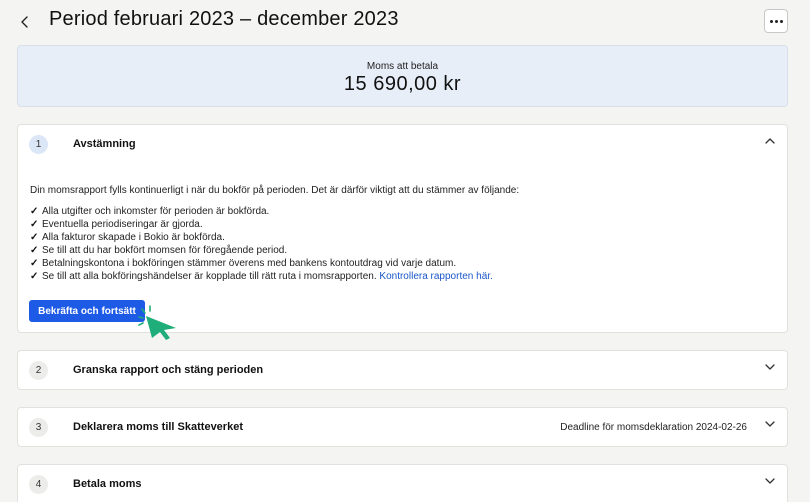  What do you see at coordinates (770, 141) in the screenshot?
I see `chevron-up-icon` at bounding box center [770, 141].